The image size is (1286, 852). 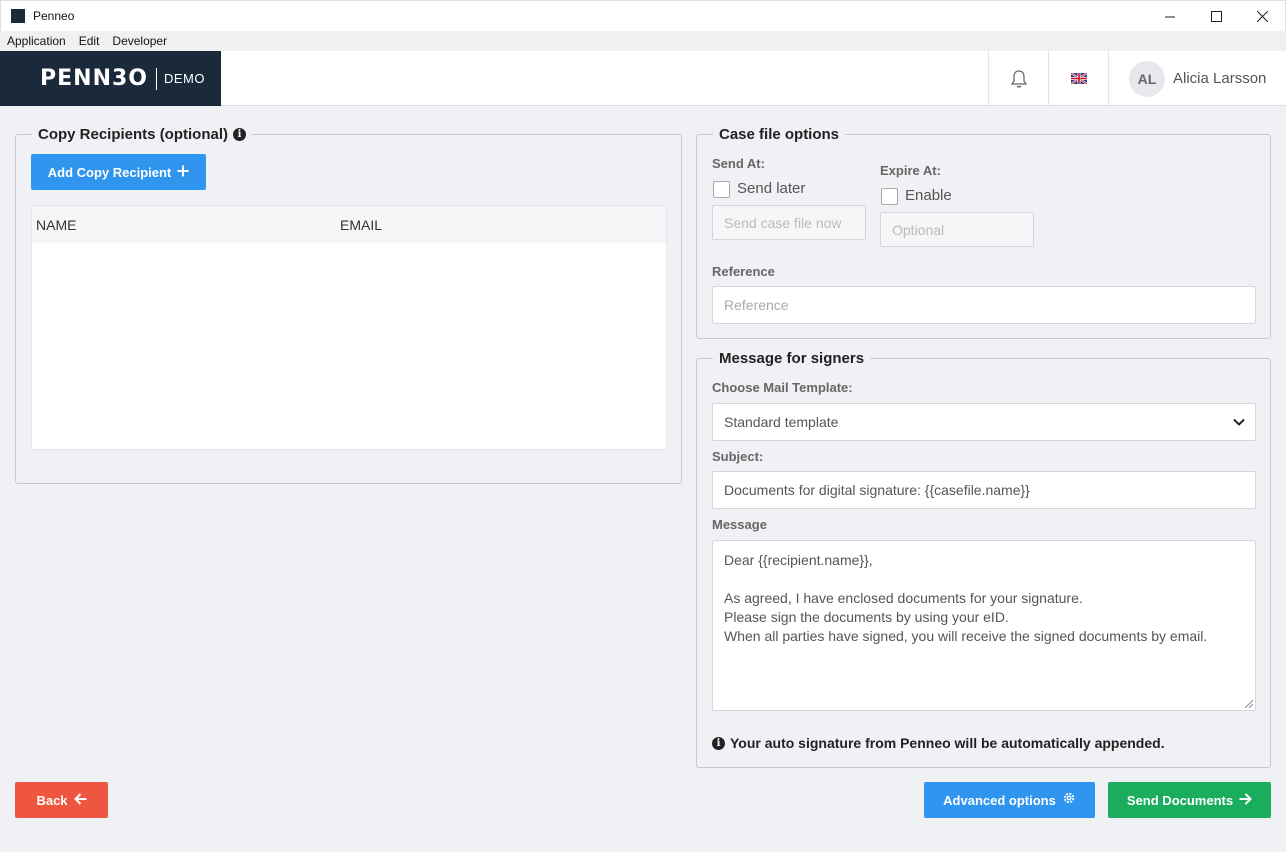 I want to click on back-button: Back, so click(x=61, y=800).